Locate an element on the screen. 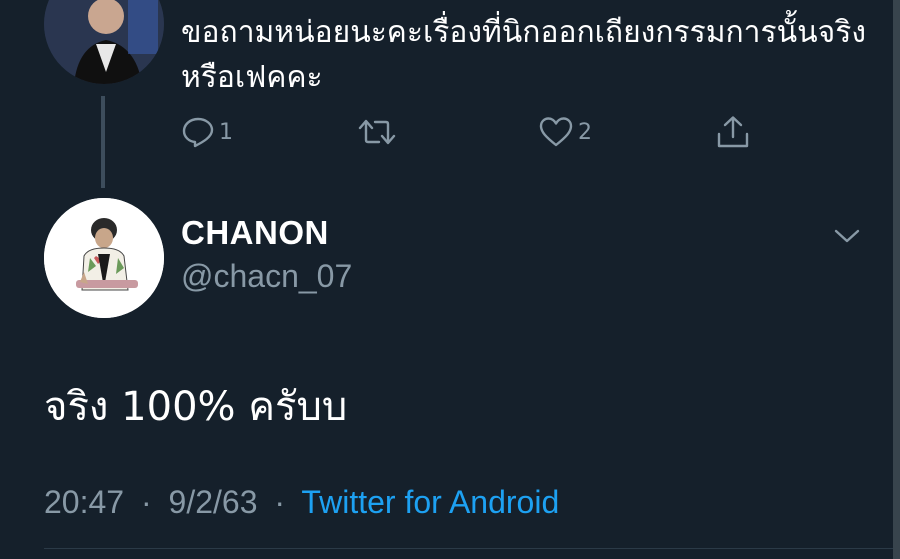  scrollbar is located at coordinates (896, 279).